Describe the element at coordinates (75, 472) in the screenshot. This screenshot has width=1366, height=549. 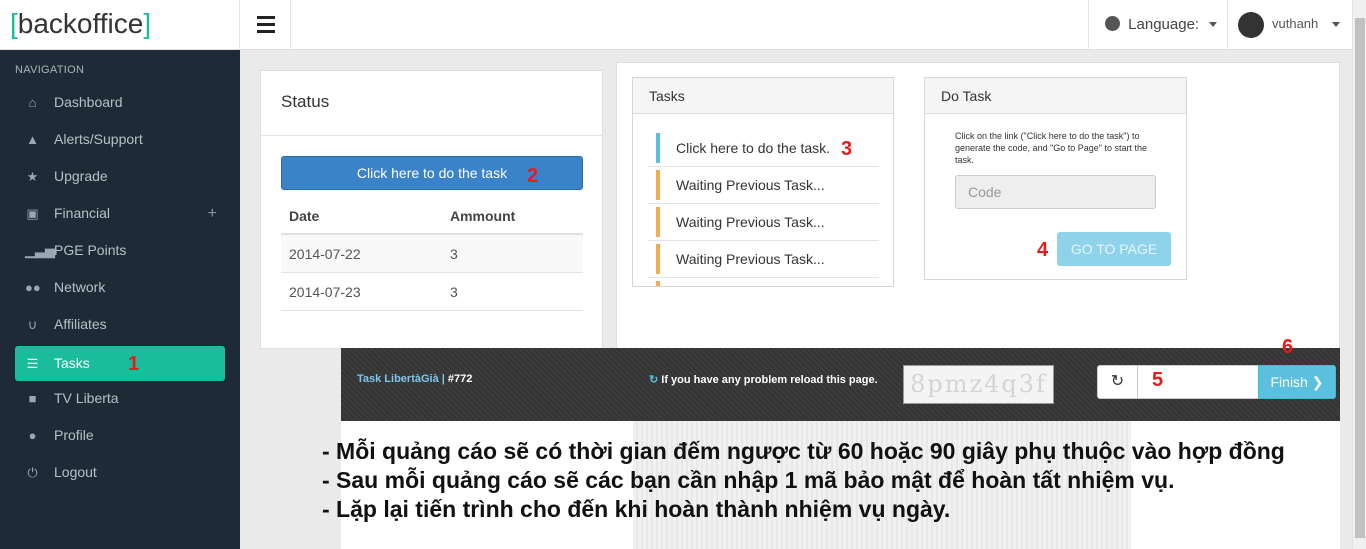
I see `sidebar-item-label: Logout` at that location.